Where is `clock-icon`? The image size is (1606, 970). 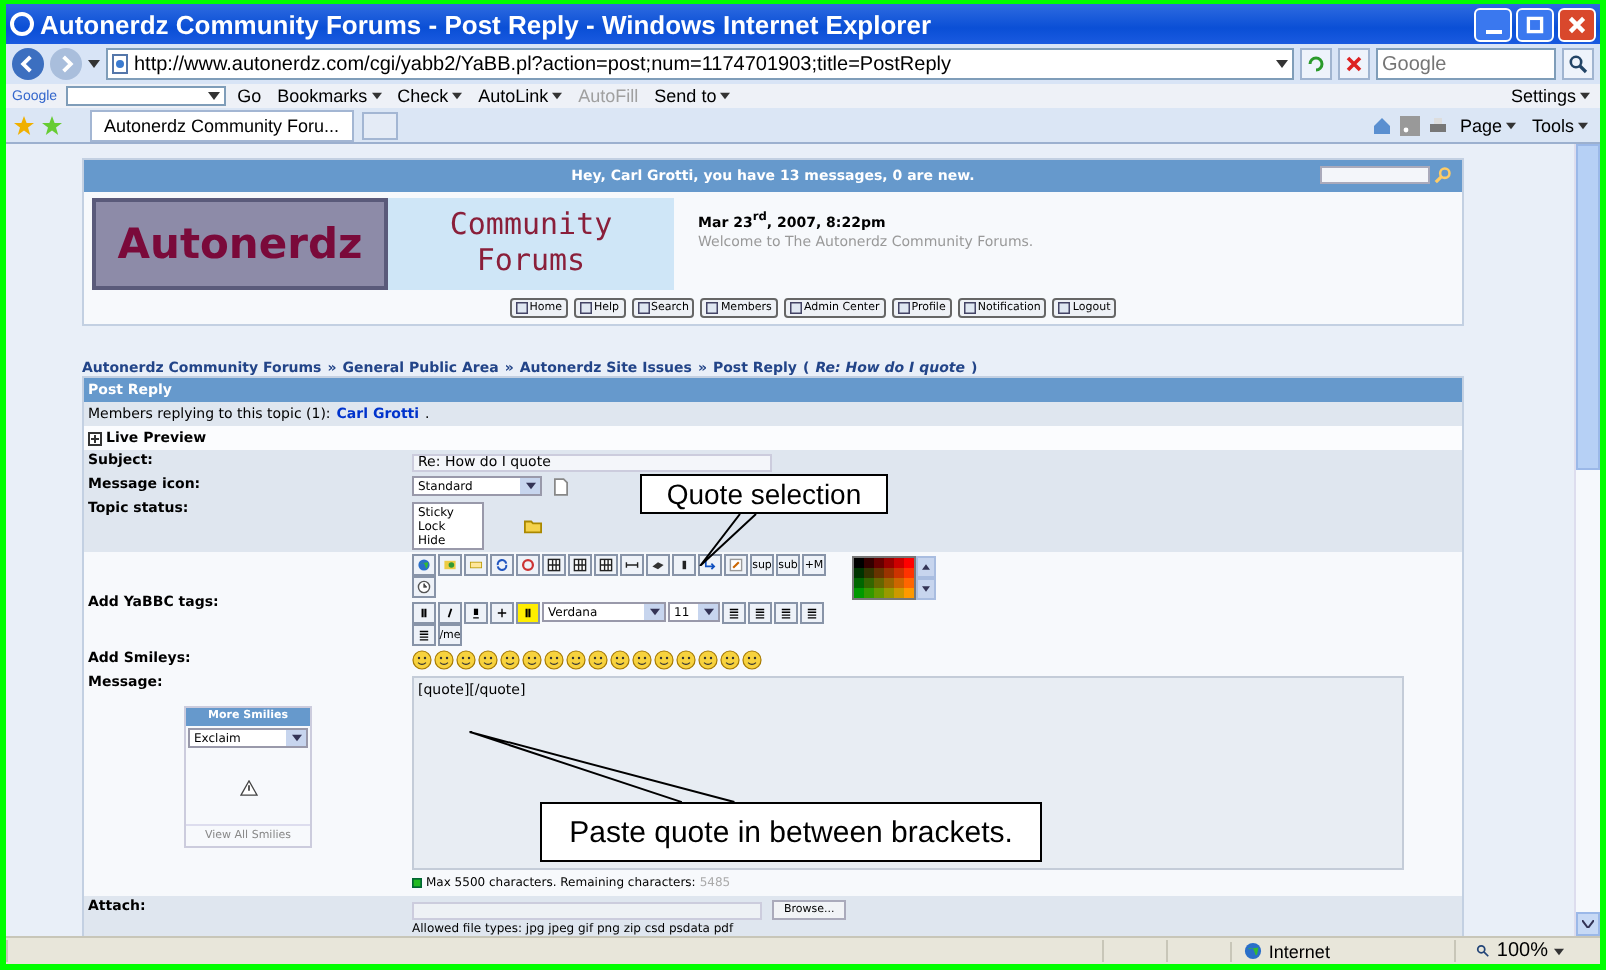
clock-icon is located at coordinates (424, 587).